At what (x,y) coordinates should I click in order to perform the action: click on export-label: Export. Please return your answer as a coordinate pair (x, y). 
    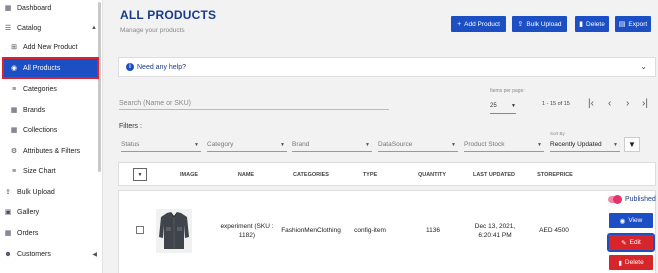
    Looking at the image, I should click on (638, 24).